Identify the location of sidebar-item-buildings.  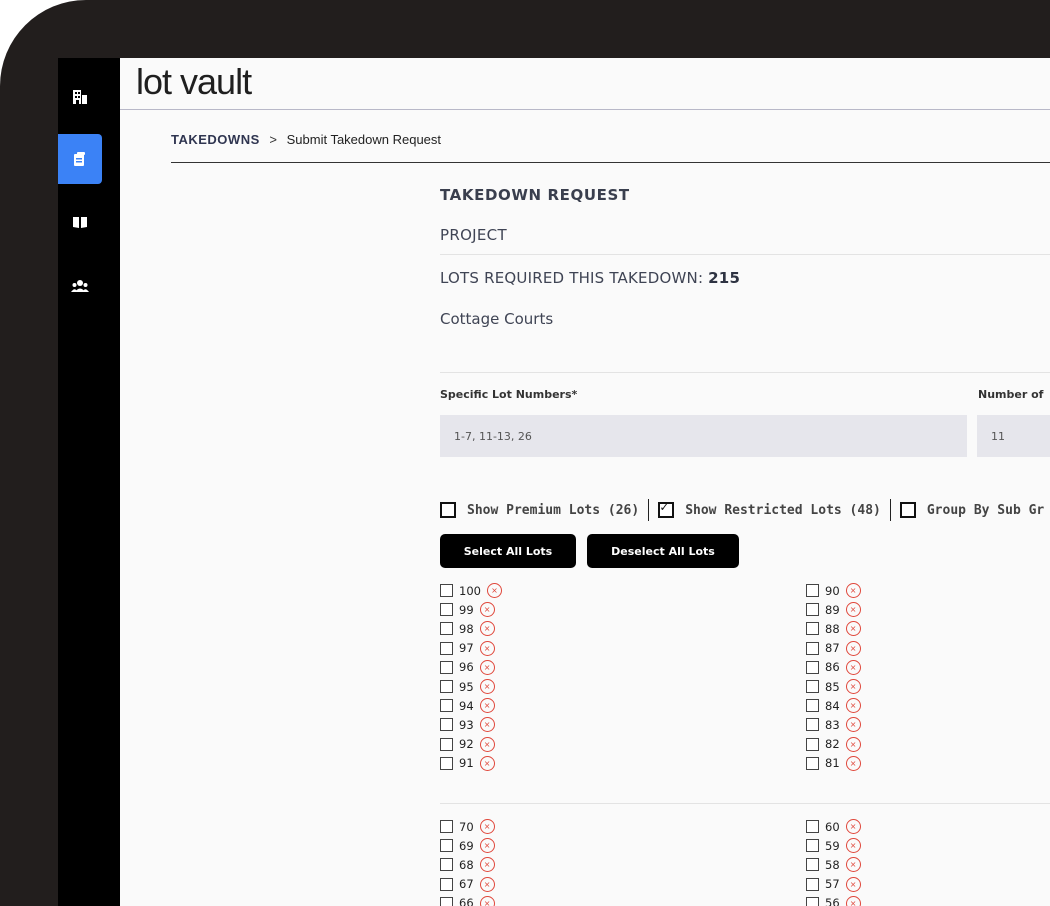
(80, 97).